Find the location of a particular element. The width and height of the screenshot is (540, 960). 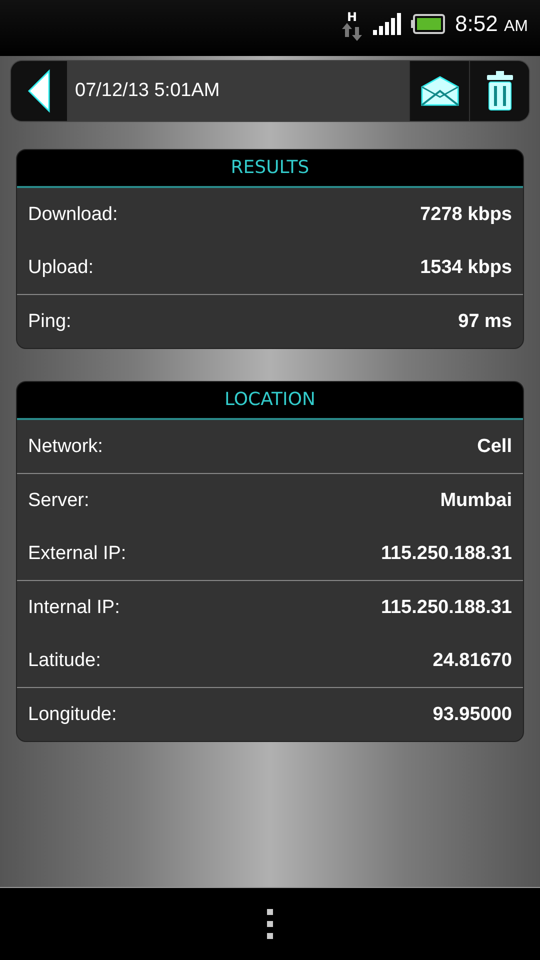

clock: 8:52 AM is located at coordinates (491, 24).